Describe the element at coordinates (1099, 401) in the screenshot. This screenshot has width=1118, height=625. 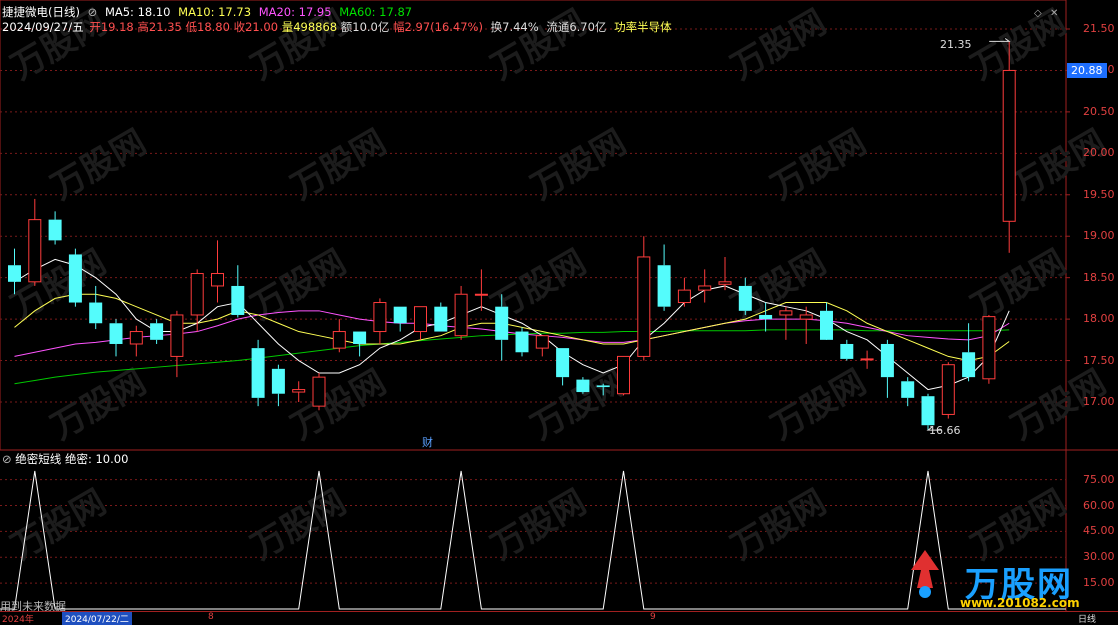
I see `price-axis-label: 17.00` at that location.